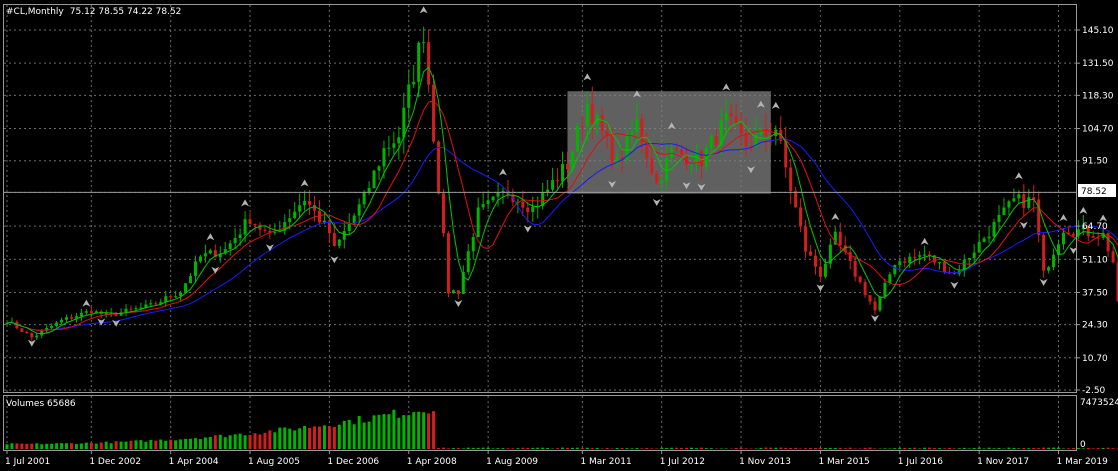  What do you see at coordinates (1095, 260) in the screenshot?
I see `price-tick-label: 51.10` at bounding box center [1095, 260].